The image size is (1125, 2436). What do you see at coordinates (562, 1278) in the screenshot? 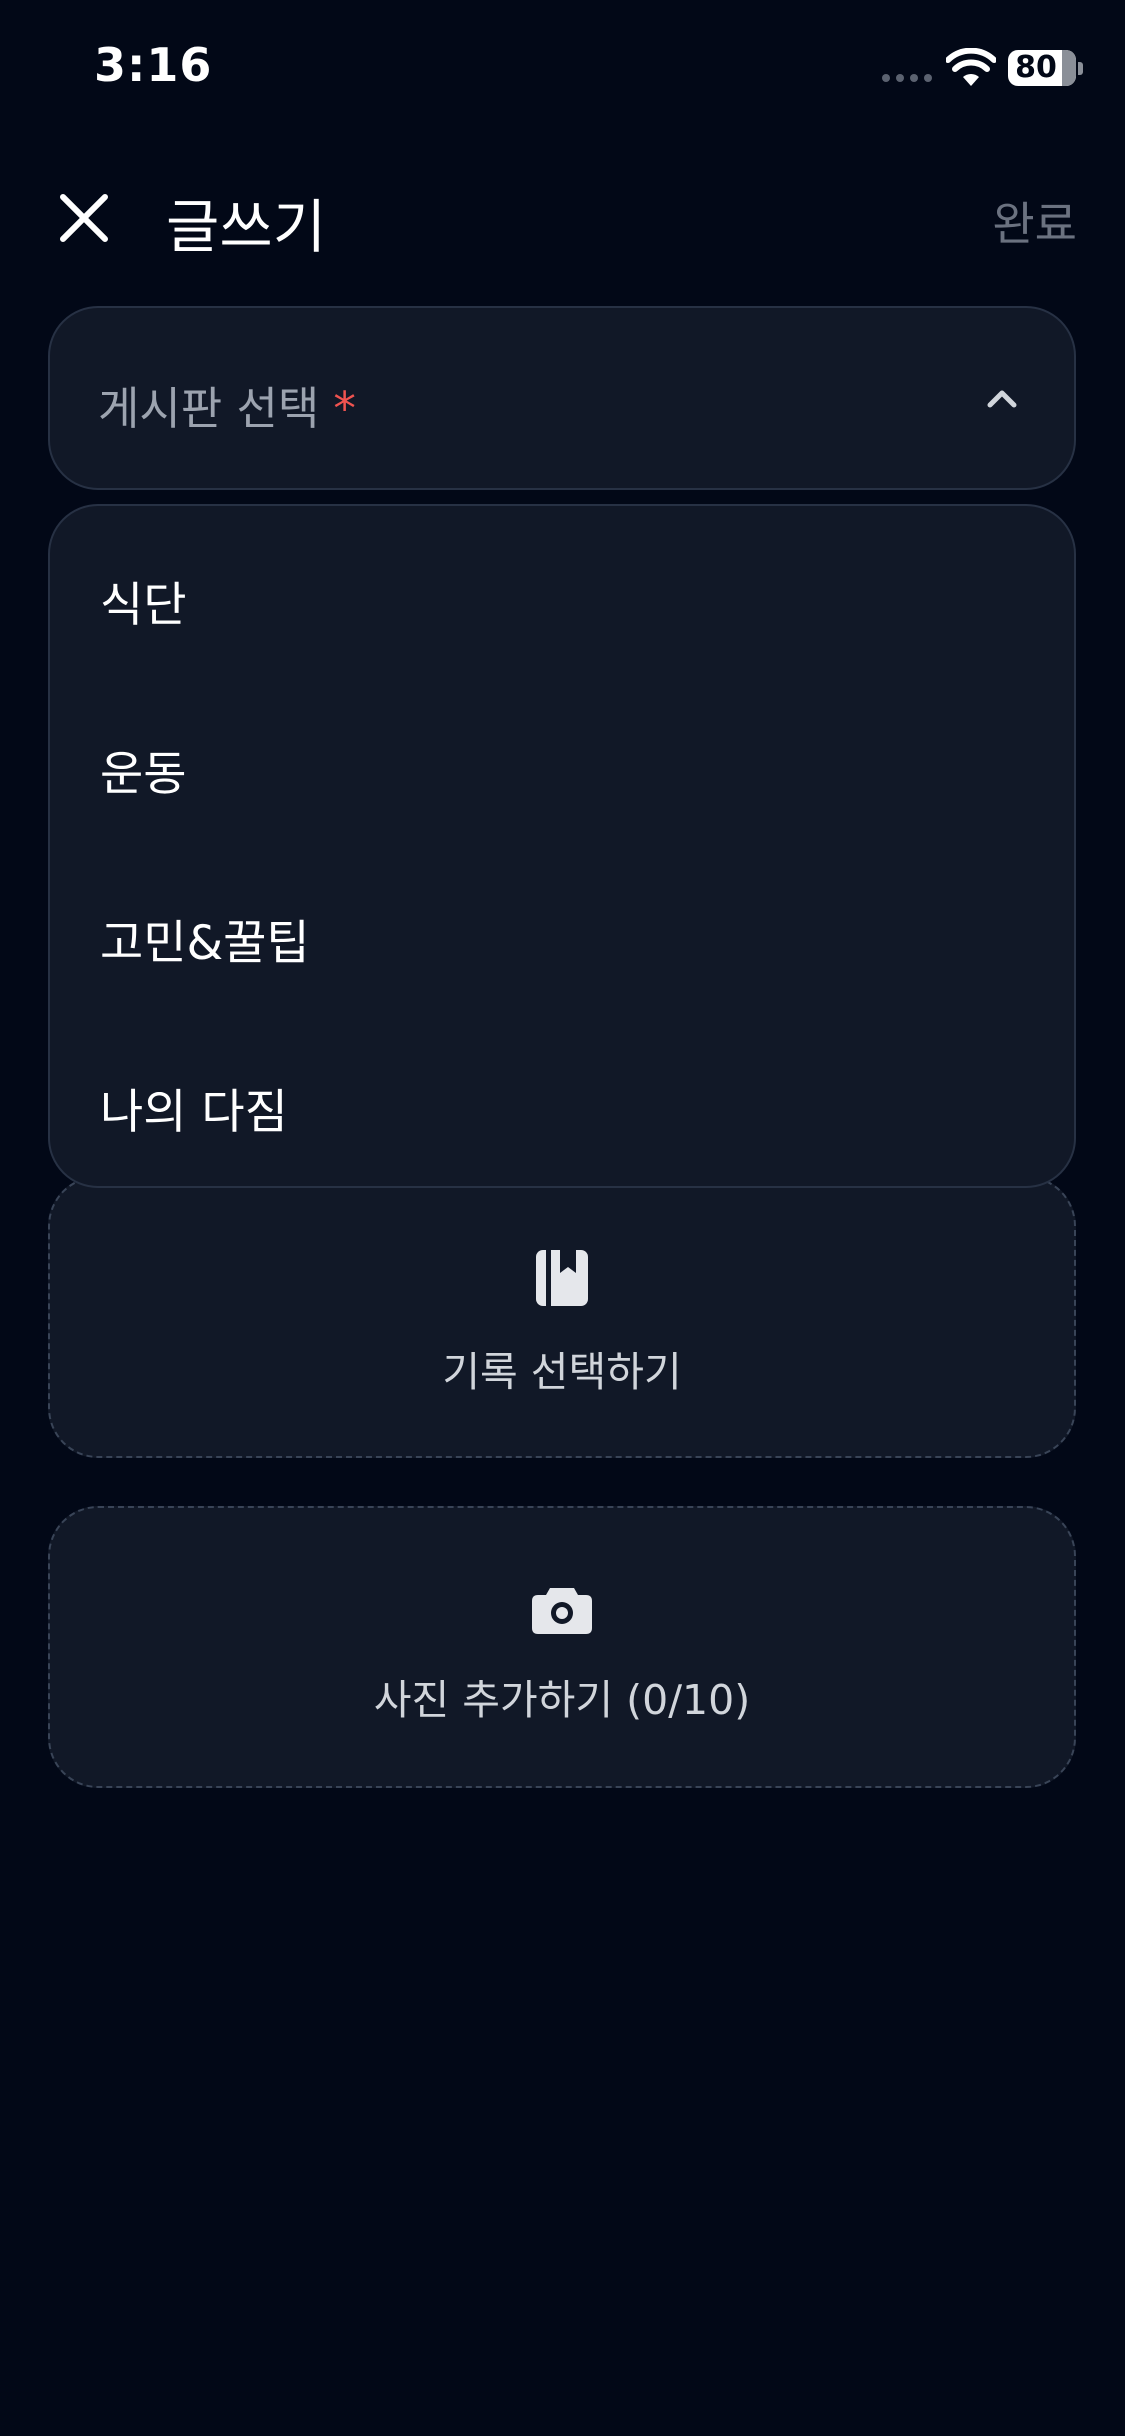
I see `bookmark-journal-icon` at bounding box center [562, 1278].